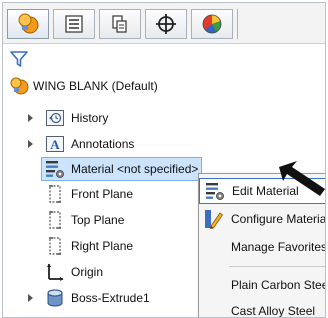 This screenshot has height=318, width=328. I want to click on menu-item-label: Configure Materia, so click(278, 219).